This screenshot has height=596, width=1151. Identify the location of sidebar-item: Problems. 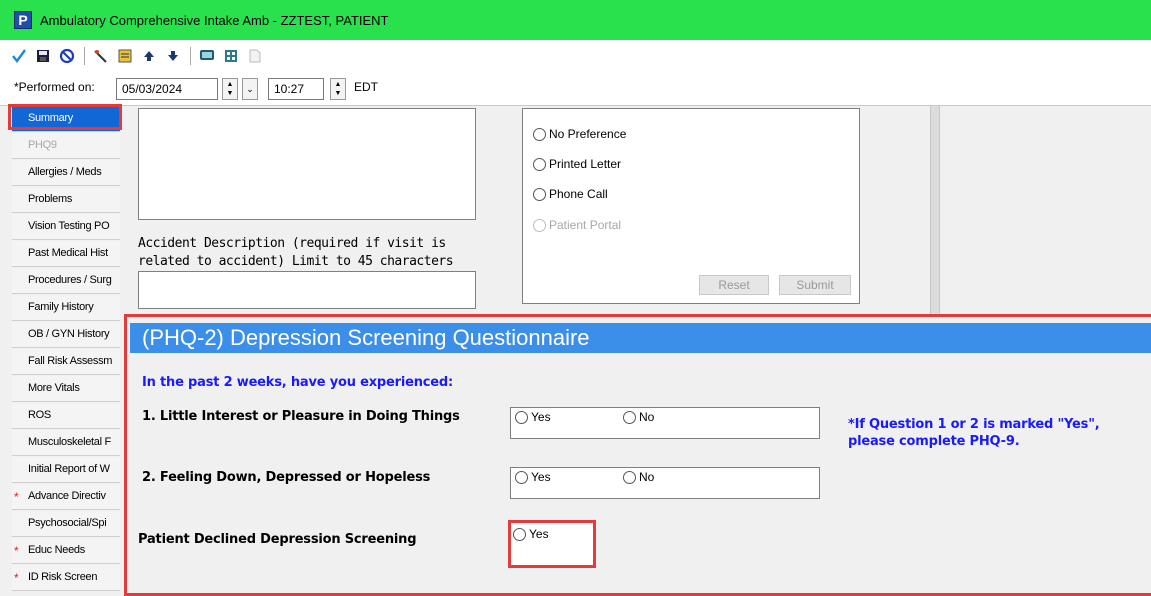
(66, 200).